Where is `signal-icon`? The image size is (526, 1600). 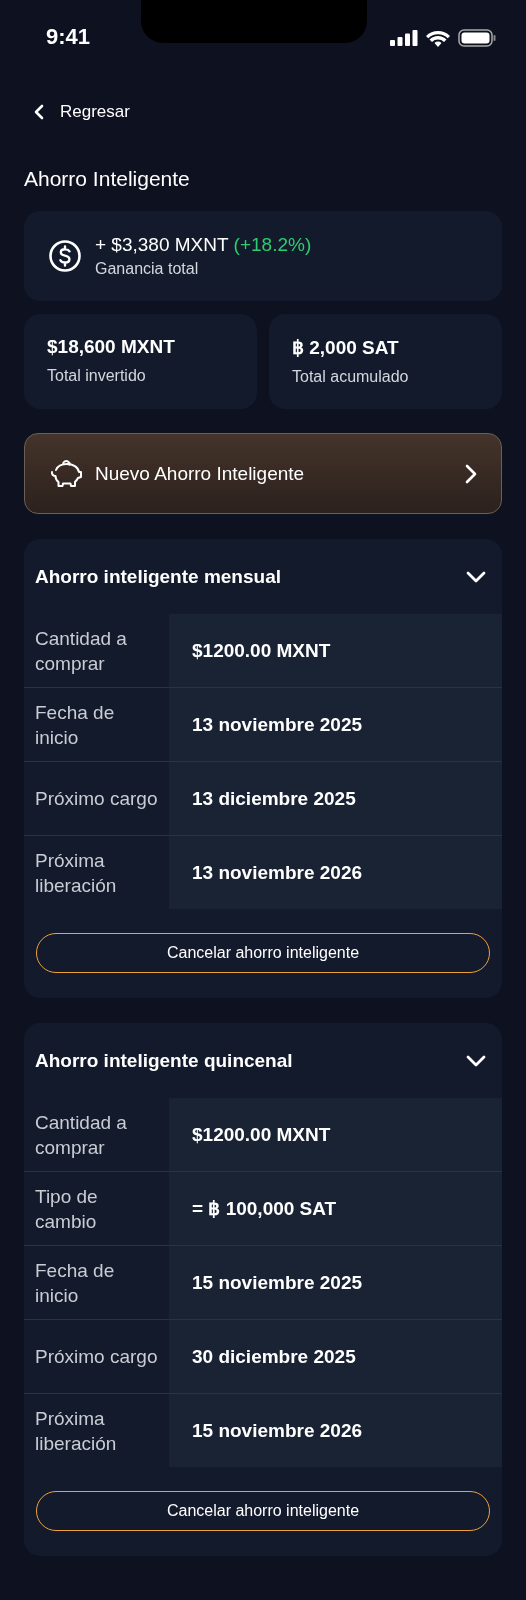
signal-icon is located at coordinates (404, 38).